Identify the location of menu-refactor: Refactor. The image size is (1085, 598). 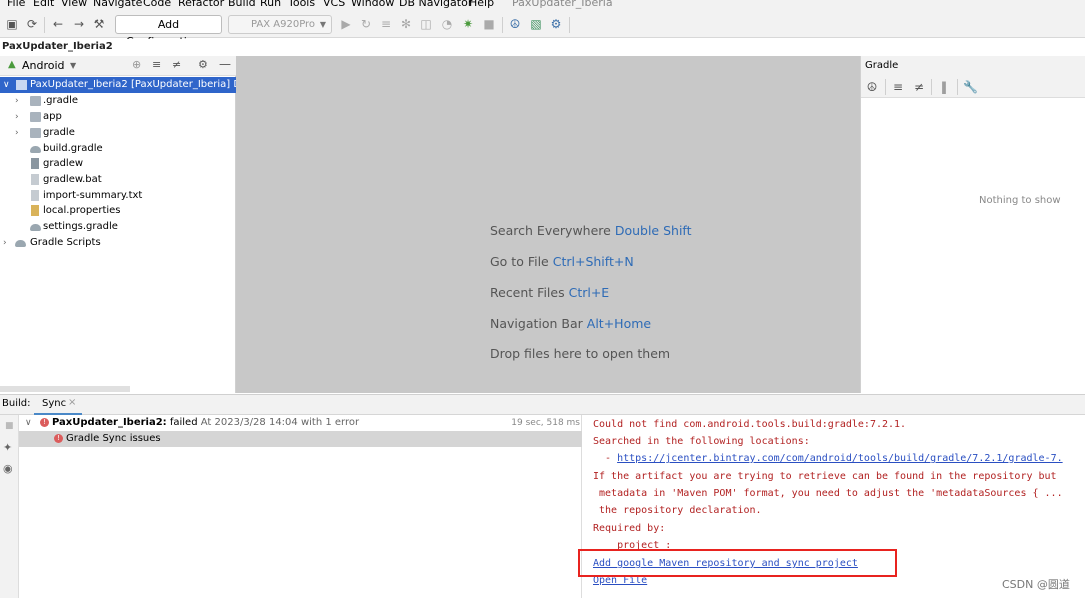
(201, 5).